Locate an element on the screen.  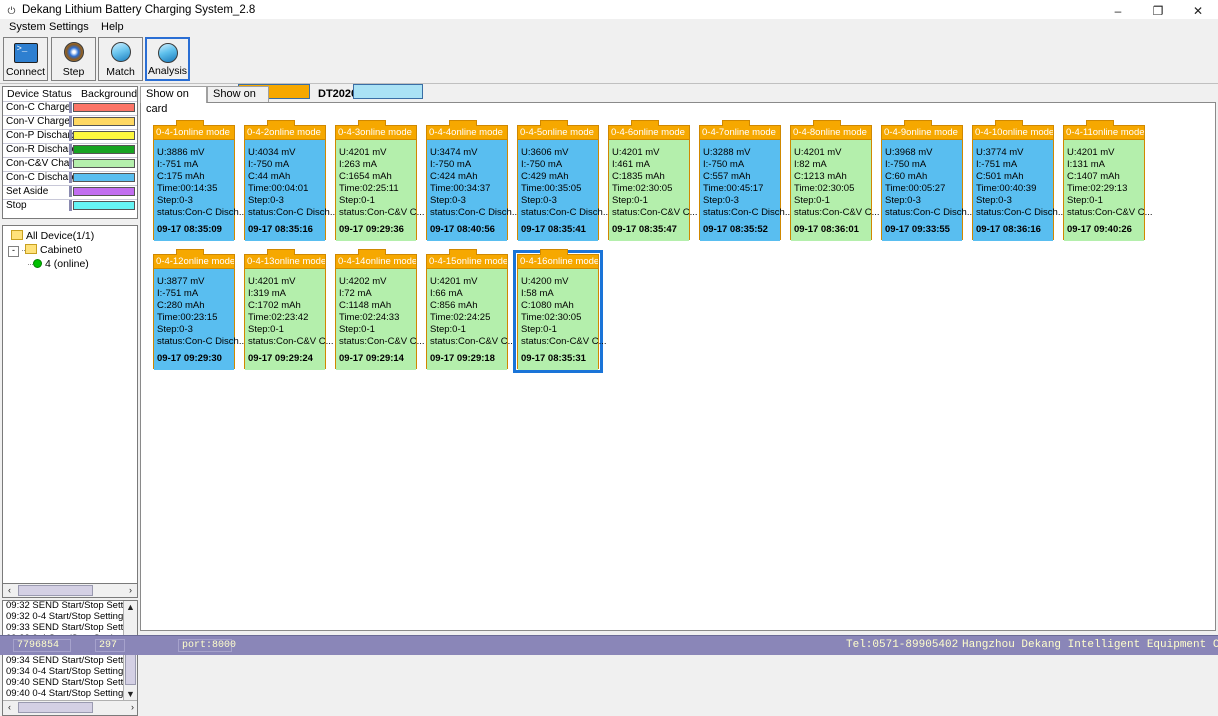
legend-label: Con-C Charge is located at coordinates (38, 107).